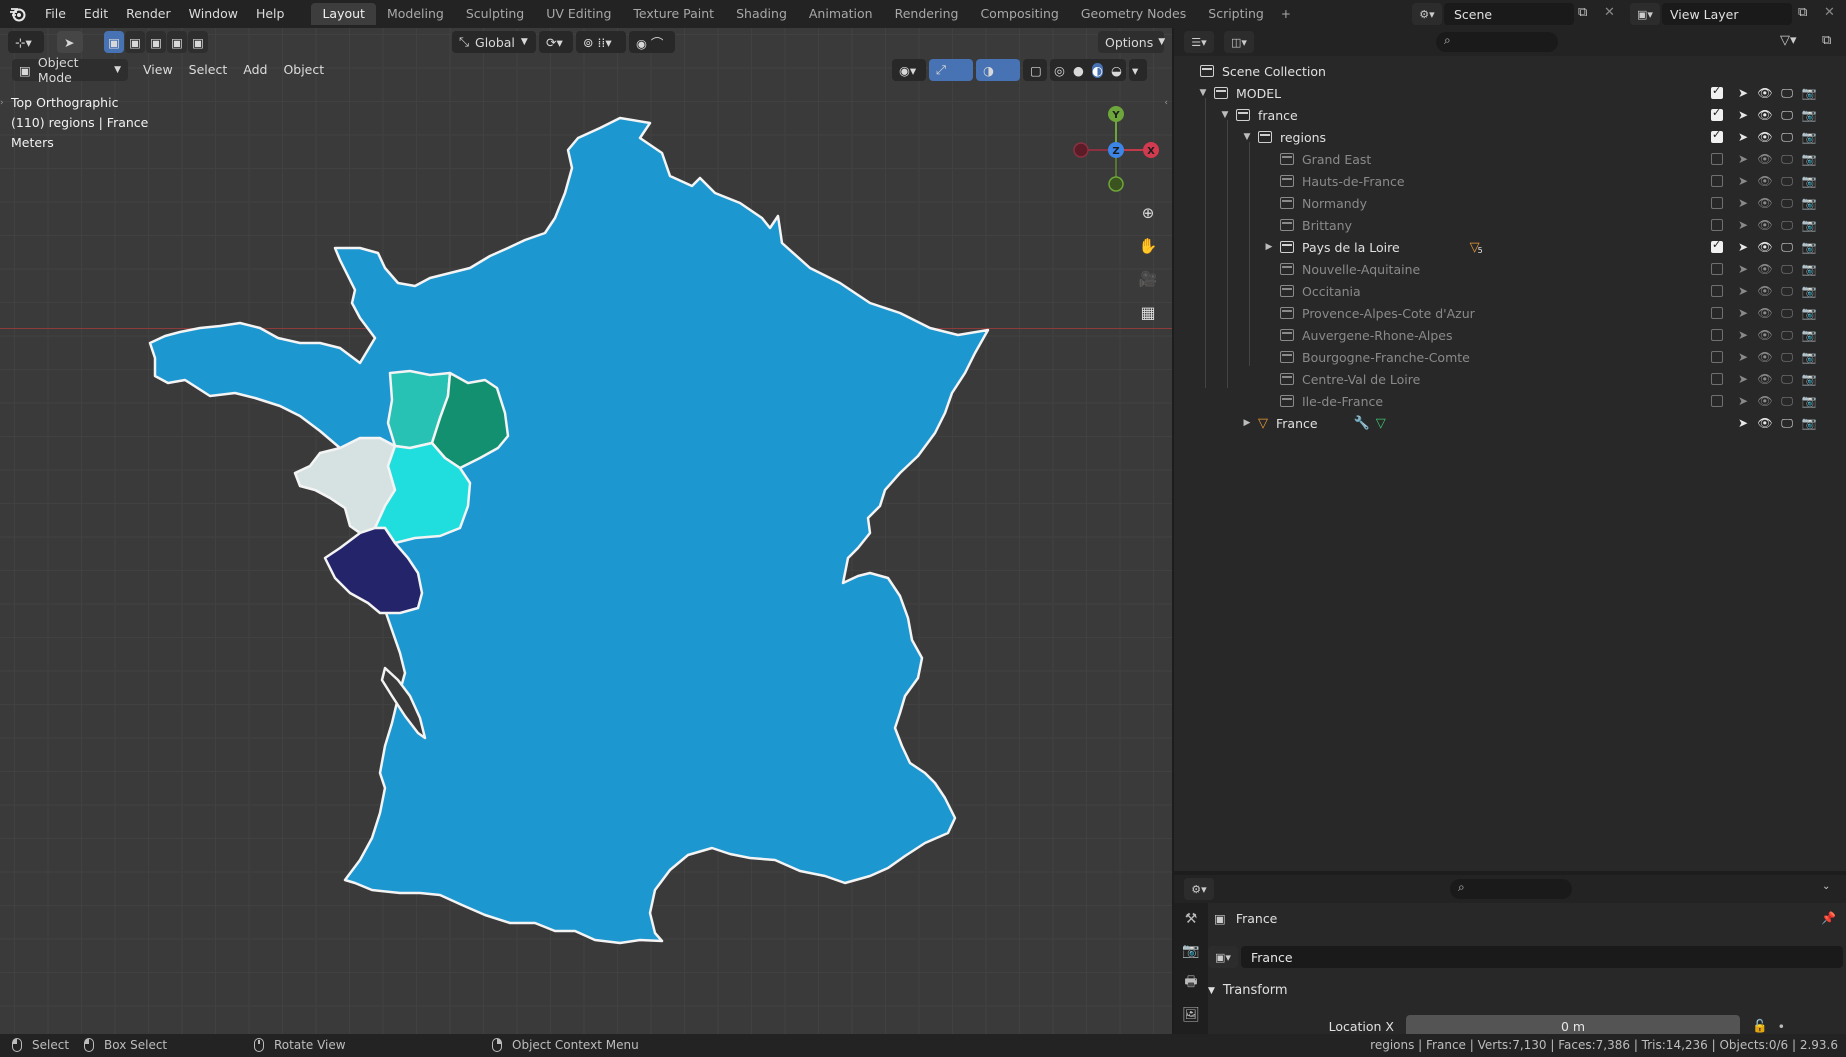 This screenshot has width=1846, height=1057. Describe the element at coordinates (415, 14) in the screenshot. I see `tab-modeling: Modeling` at that location.